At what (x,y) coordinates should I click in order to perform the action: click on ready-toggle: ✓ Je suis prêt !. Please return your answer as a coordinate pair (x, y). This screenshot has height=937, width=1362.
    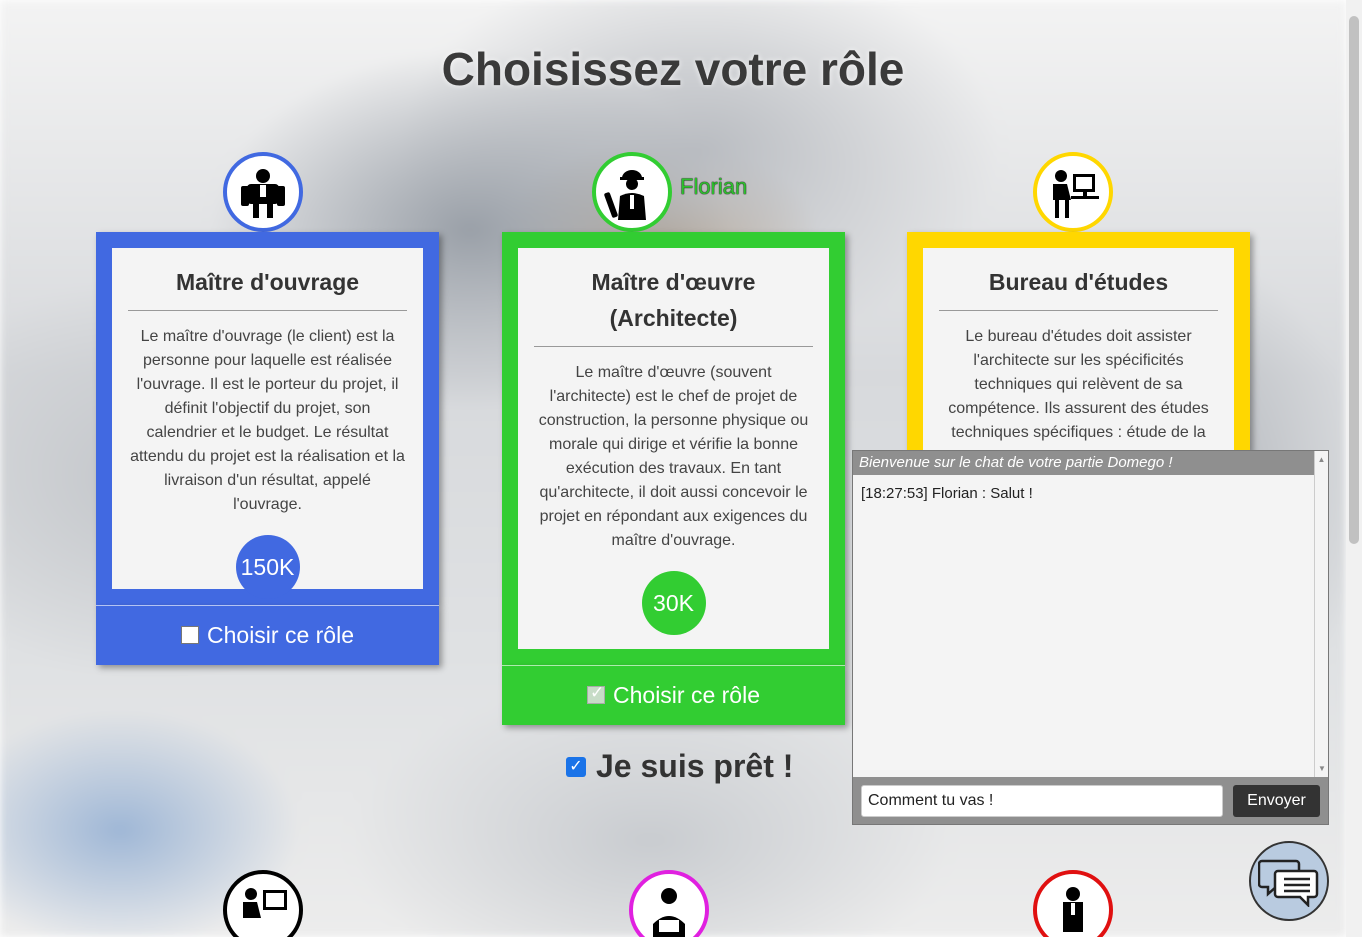
    Looking at the image, I should click on (679, 766).